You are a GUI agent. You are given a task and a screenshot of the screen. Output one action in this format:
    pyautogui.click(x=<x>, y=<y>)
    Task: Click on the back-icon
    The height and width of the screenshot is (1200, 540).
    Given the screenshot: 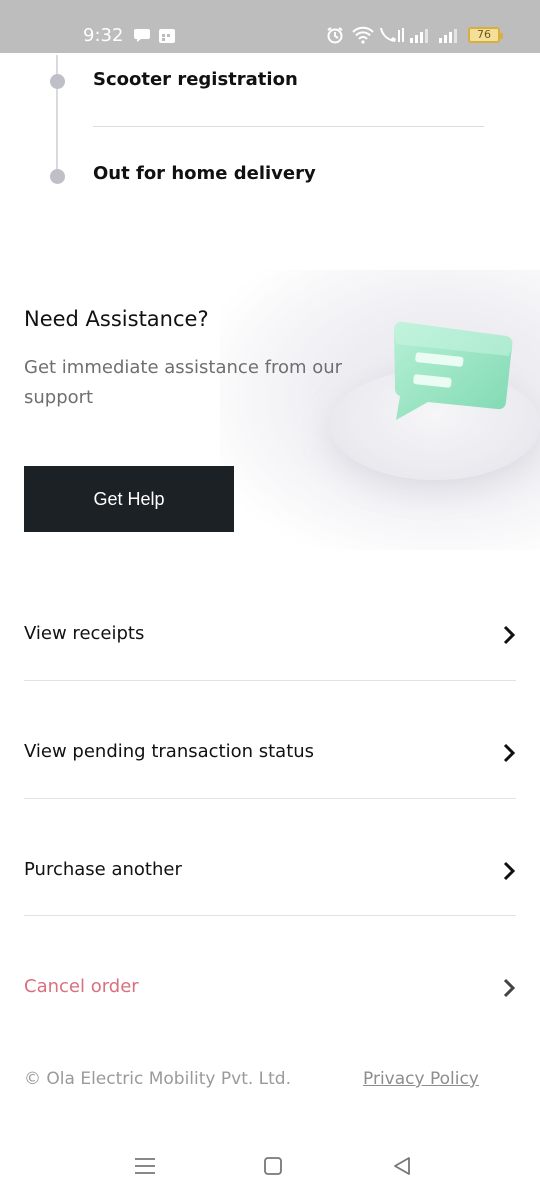 What is the action you would take?
    pyautogui.click(x=402, y=1166)
    